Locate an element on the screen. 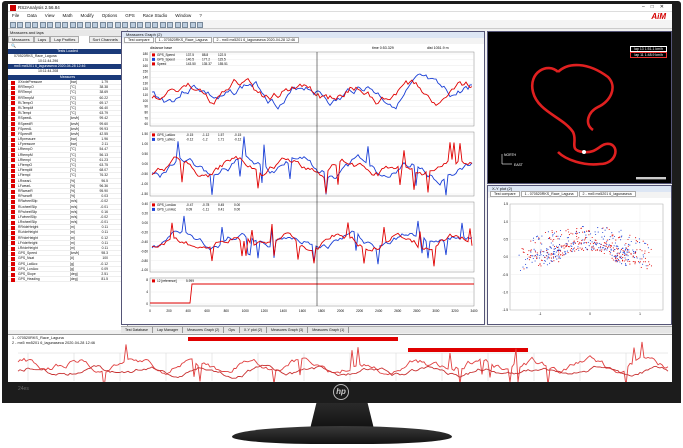 This screenshot has width=683, height=448. car-position-marker is located at coordinates (584, 152).